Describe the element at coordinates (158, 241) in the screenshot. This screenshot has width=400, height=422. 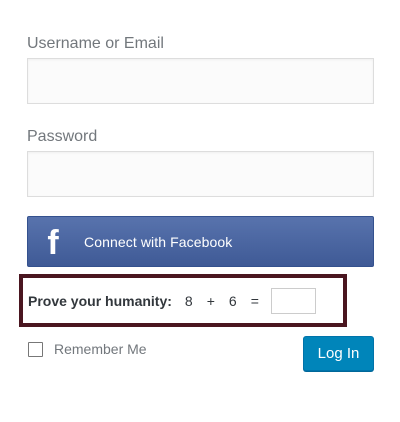
I see `connect-facebook-label: Connect with Facebook` at that location.